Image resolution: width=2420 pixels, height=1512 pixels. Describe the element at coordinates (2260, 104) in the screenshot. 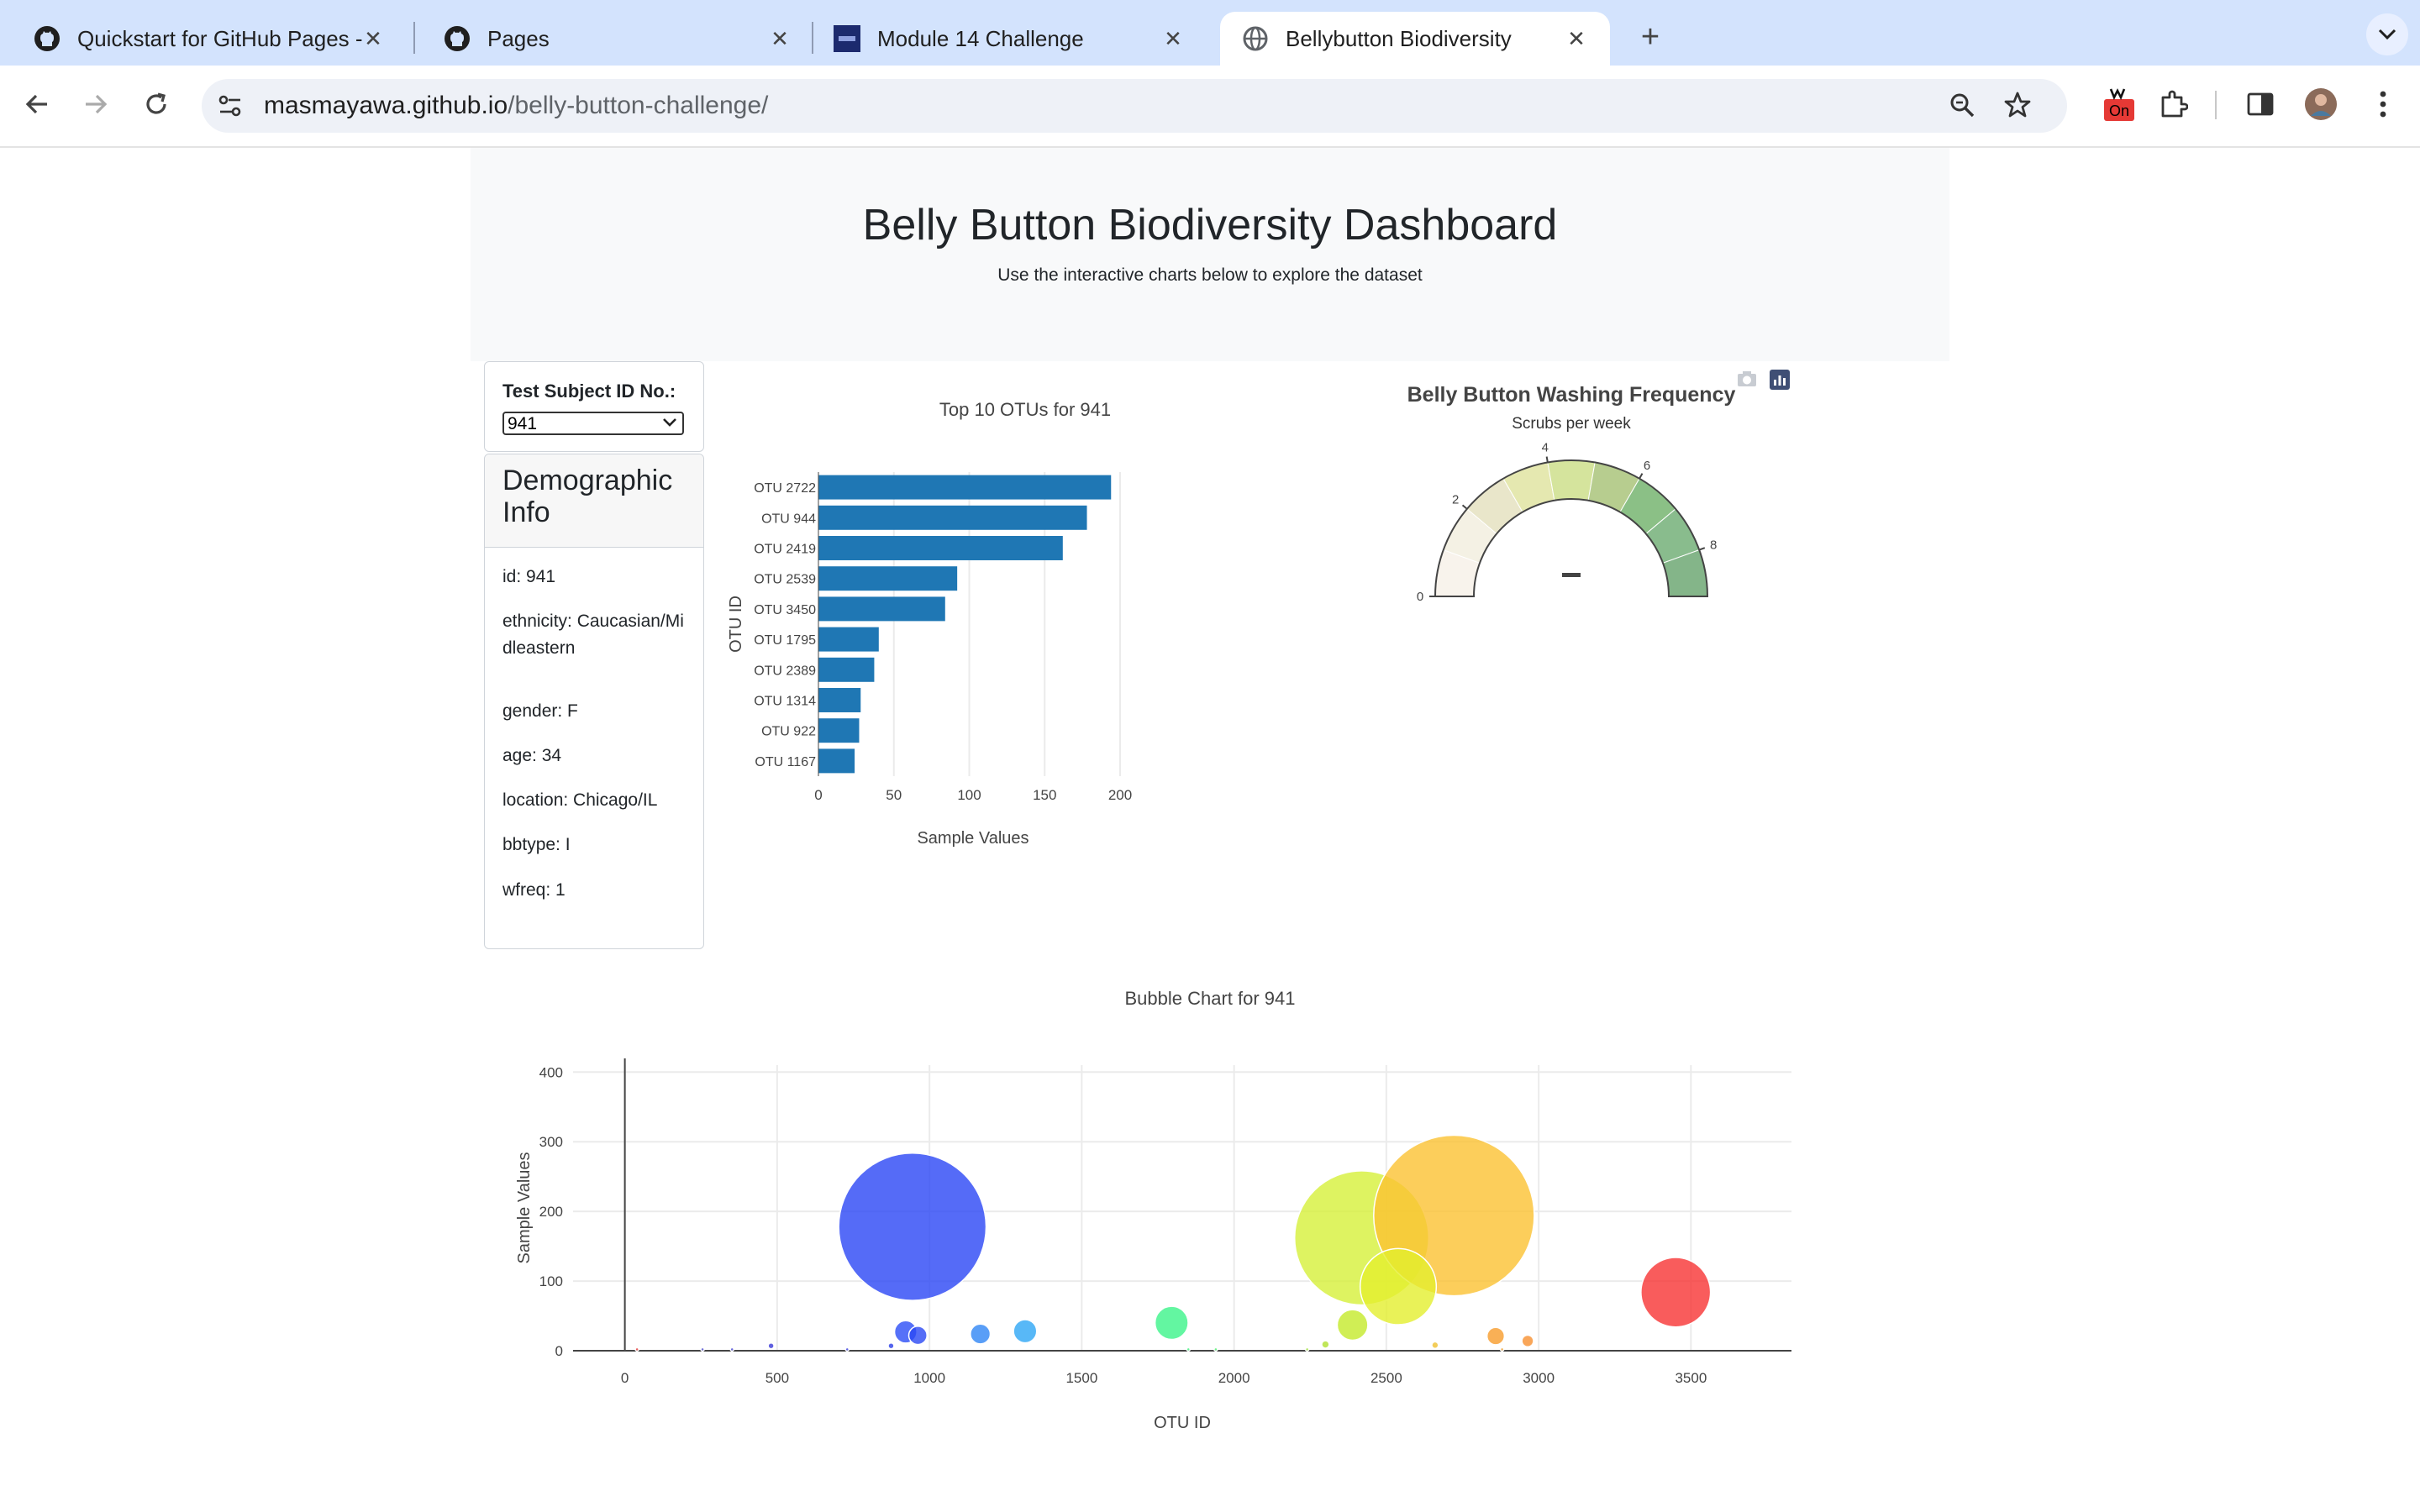

I see `side-panel-icon` at that location.